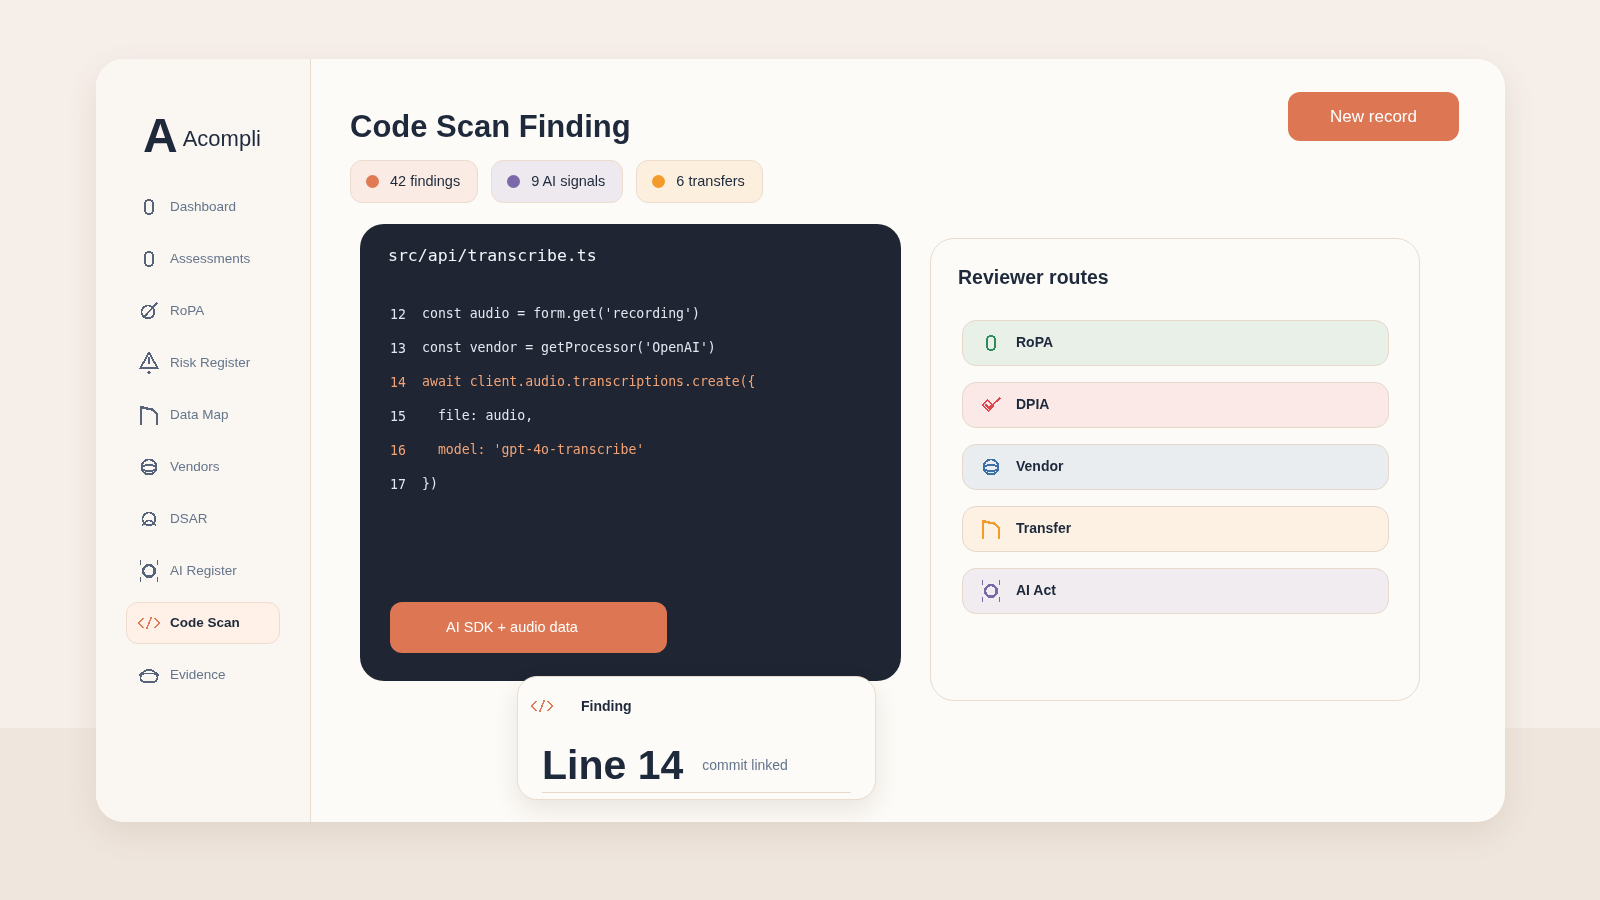  Describe the element at coordinates (203, 259) in the screenshot. I see `sidebar-item: Assessments` at that location.